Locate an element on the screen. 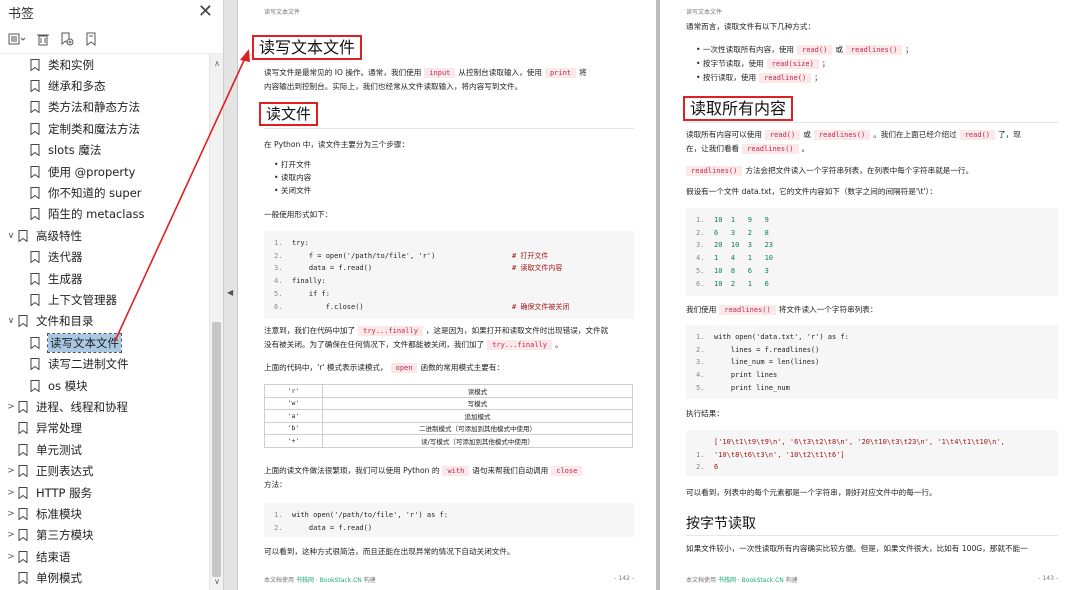 This screenshot has width=1080, height=590. bookmark-item: 读写二进制文件 is located at coordinates (104, 363).